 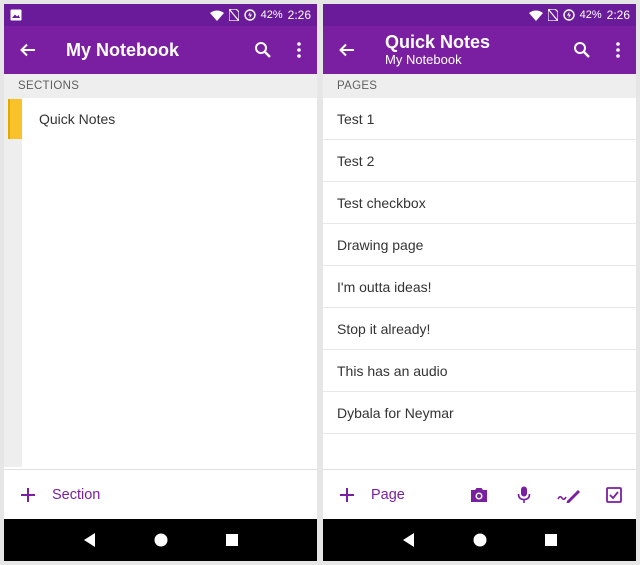 What do you see at coordinates (479, 119) in the screenshot?
I see `list-item: Test 1` at bounding box center [479, 119].